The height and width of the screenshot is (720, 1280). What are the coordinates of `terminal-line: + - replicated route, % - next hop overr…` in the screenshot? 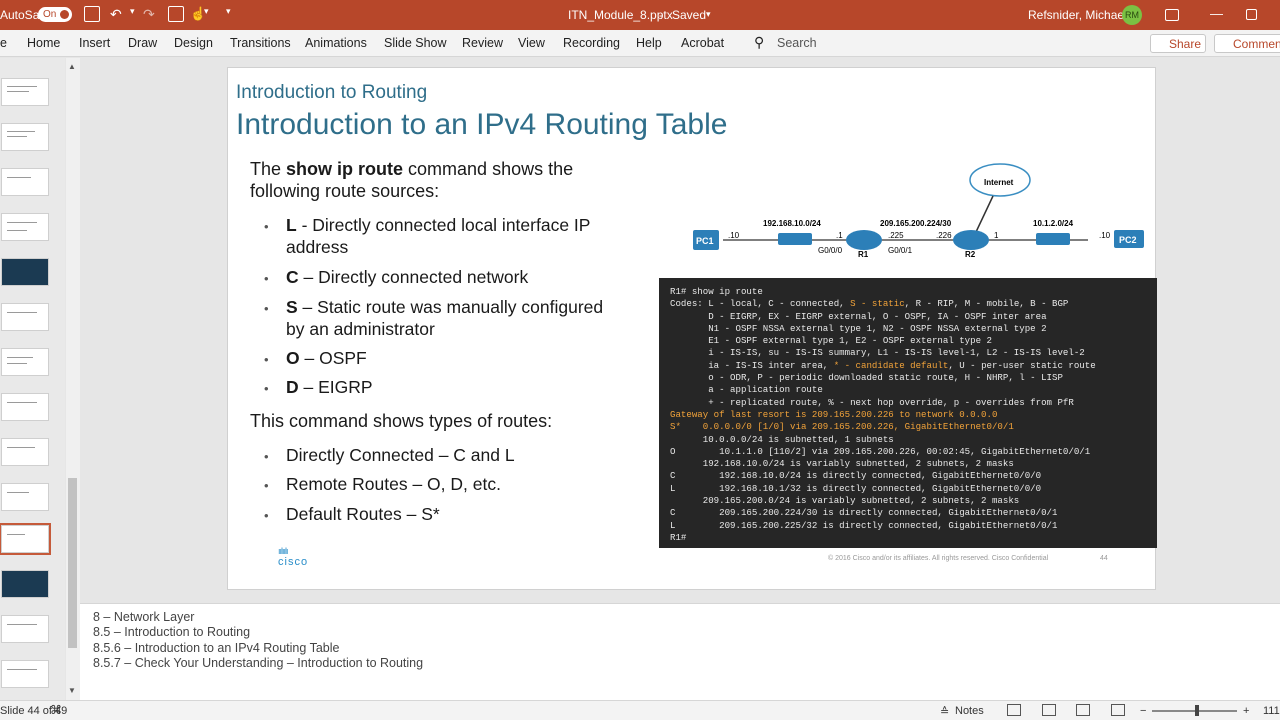 It's located at (908, 403).